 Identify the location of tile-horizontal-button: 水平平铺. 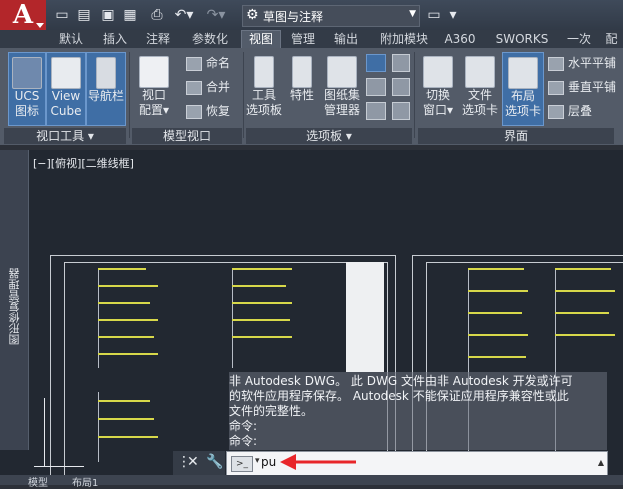
(582, 63).